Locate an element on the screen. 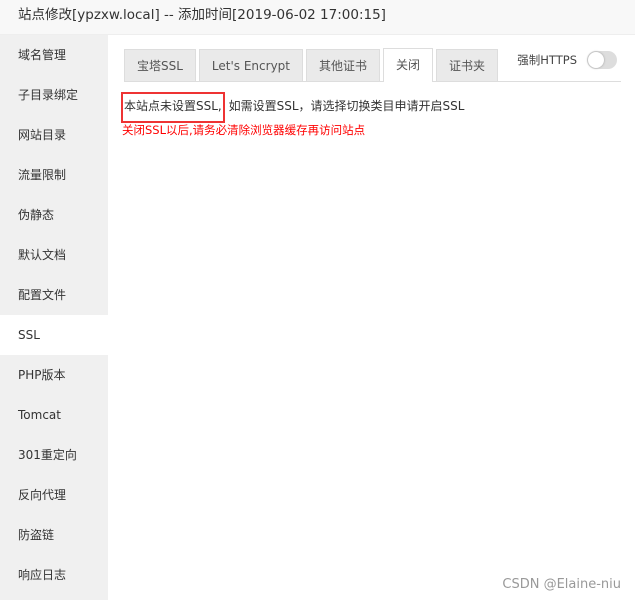 The image size is (635, 600). sidebar-item-1: 子目录绑定 is located at coordinates (54, 95).